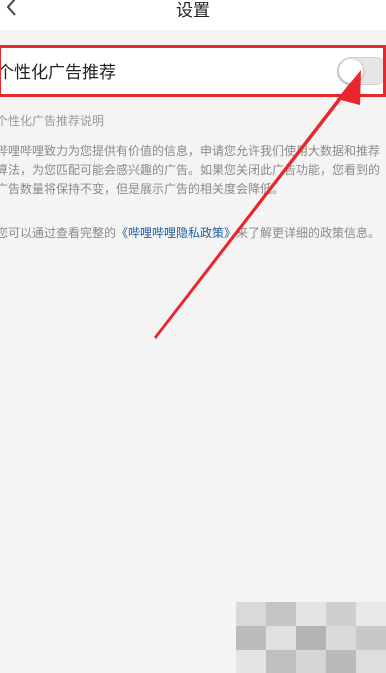  I want to click on personalized-ad-toggle, so click(361, 71).